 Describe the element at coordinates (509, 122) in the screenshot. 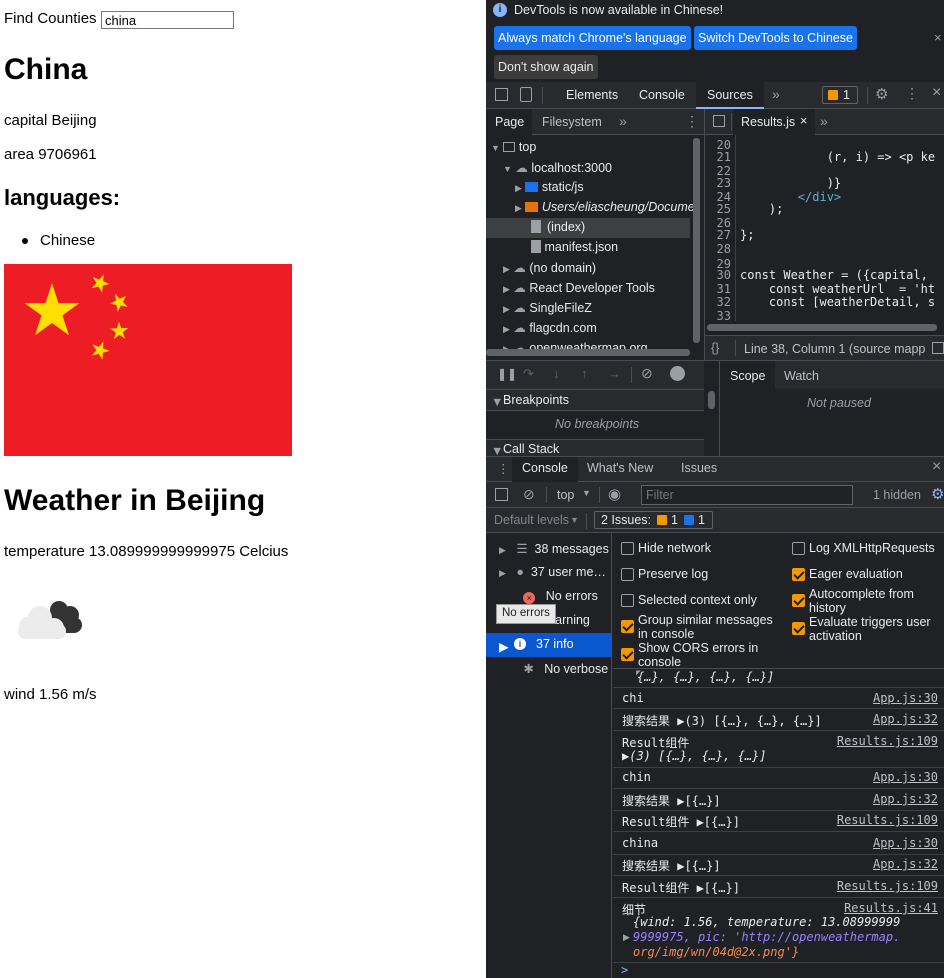

I see `tab-page: Page` at that location.